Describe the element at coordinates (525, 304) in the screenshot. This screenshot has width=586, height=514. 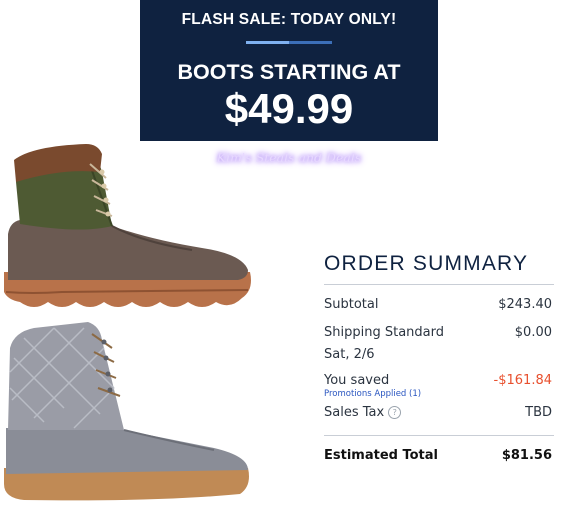
I see `subtotal-value: $243.40` at that location.